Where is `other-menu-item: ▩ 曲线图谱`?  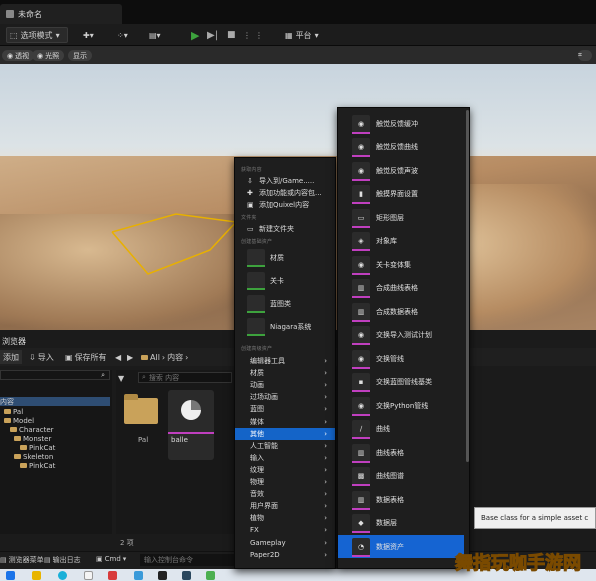 other-menu-item: ▩ 曲线图谱 is located at coordinates (401, 476).